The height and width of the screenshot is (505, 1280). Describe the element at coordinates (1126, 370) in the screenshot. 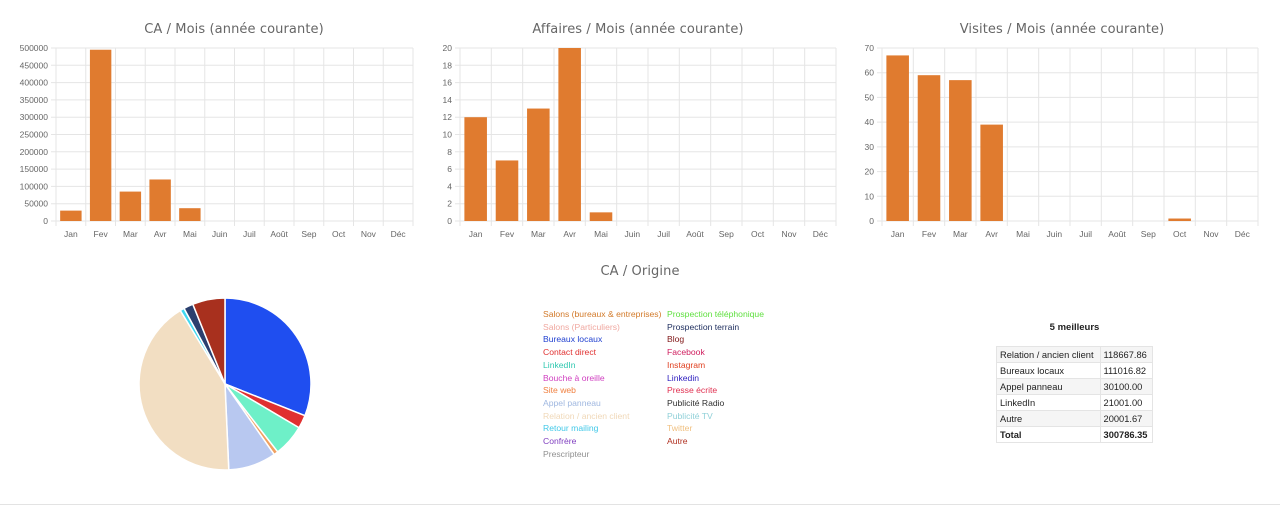

I see `row-value: 111016.82` at that location.